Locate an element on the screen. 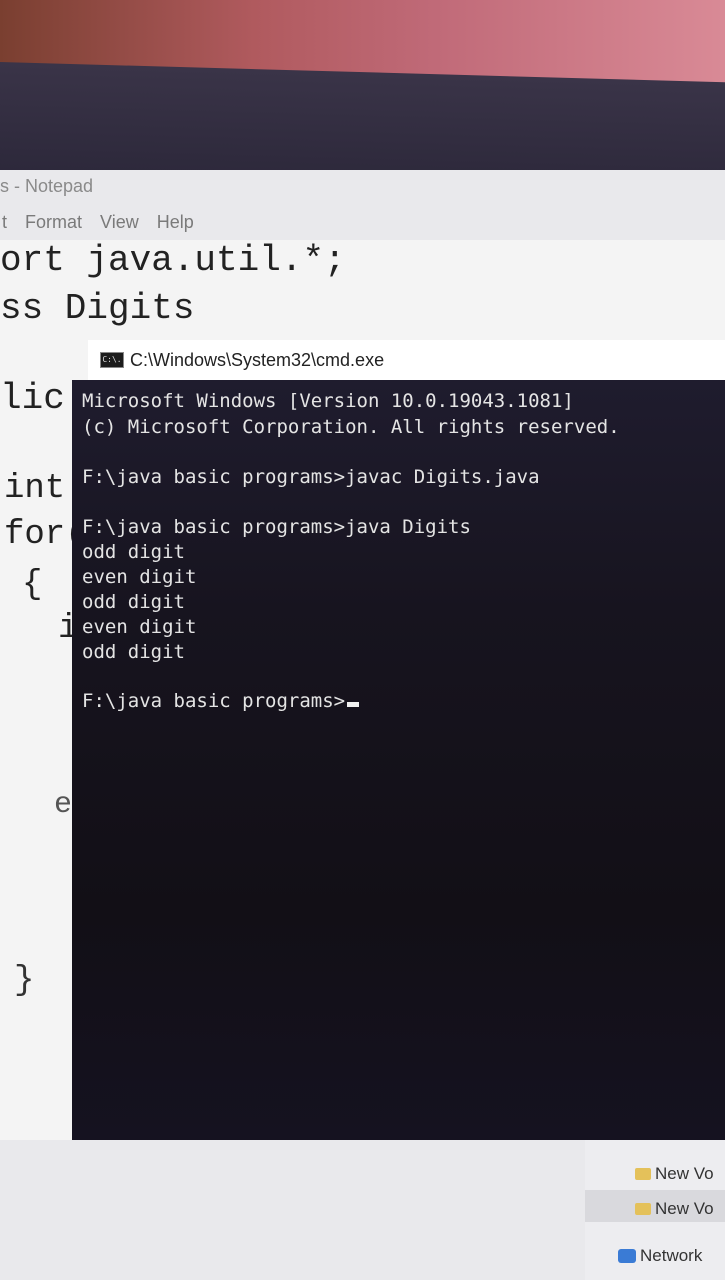 Image resolution: width=725 pixels, height=1280 pixels. notepad-menubar: t Format View Help is located at coordinates (97, 222).